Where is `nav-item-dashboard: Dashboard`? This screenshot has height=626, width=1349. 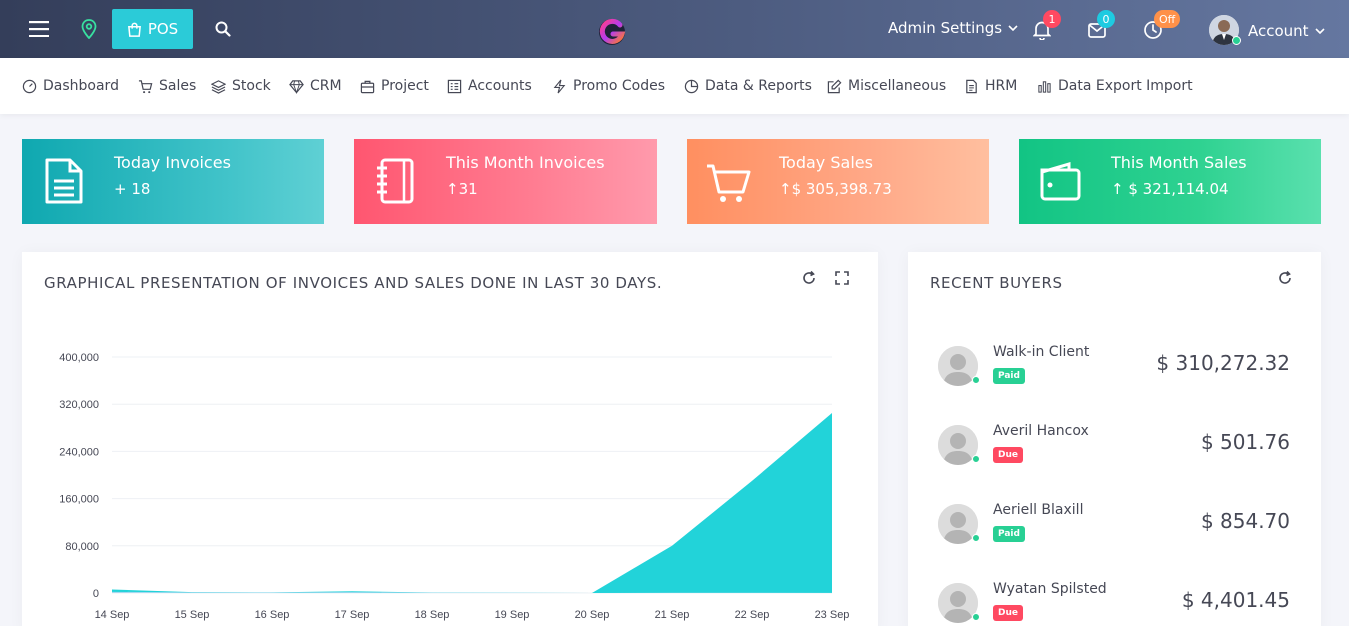 nav-item-dashboard: Dashboard is located at coordinates (70, 86).